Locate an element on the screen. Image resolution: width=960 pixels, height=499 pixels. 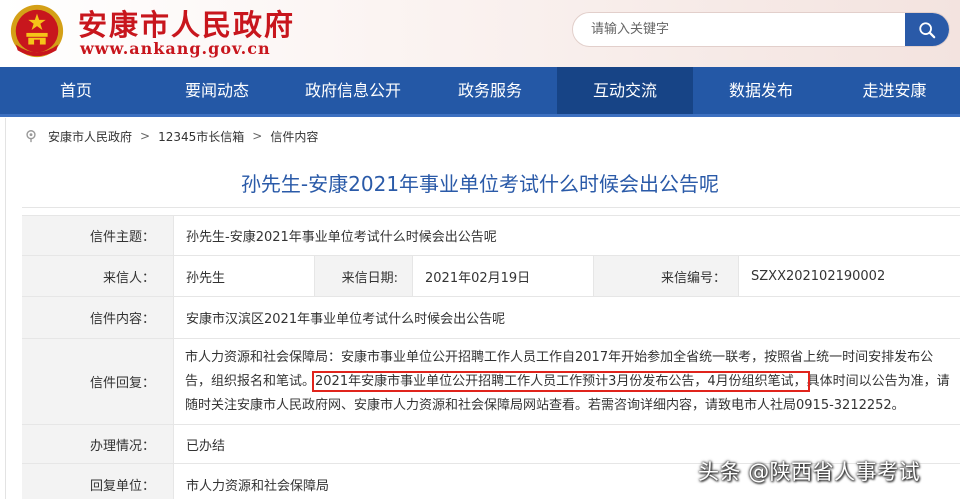
subject-label: 信件主题： is located at coordinates (97, 235).